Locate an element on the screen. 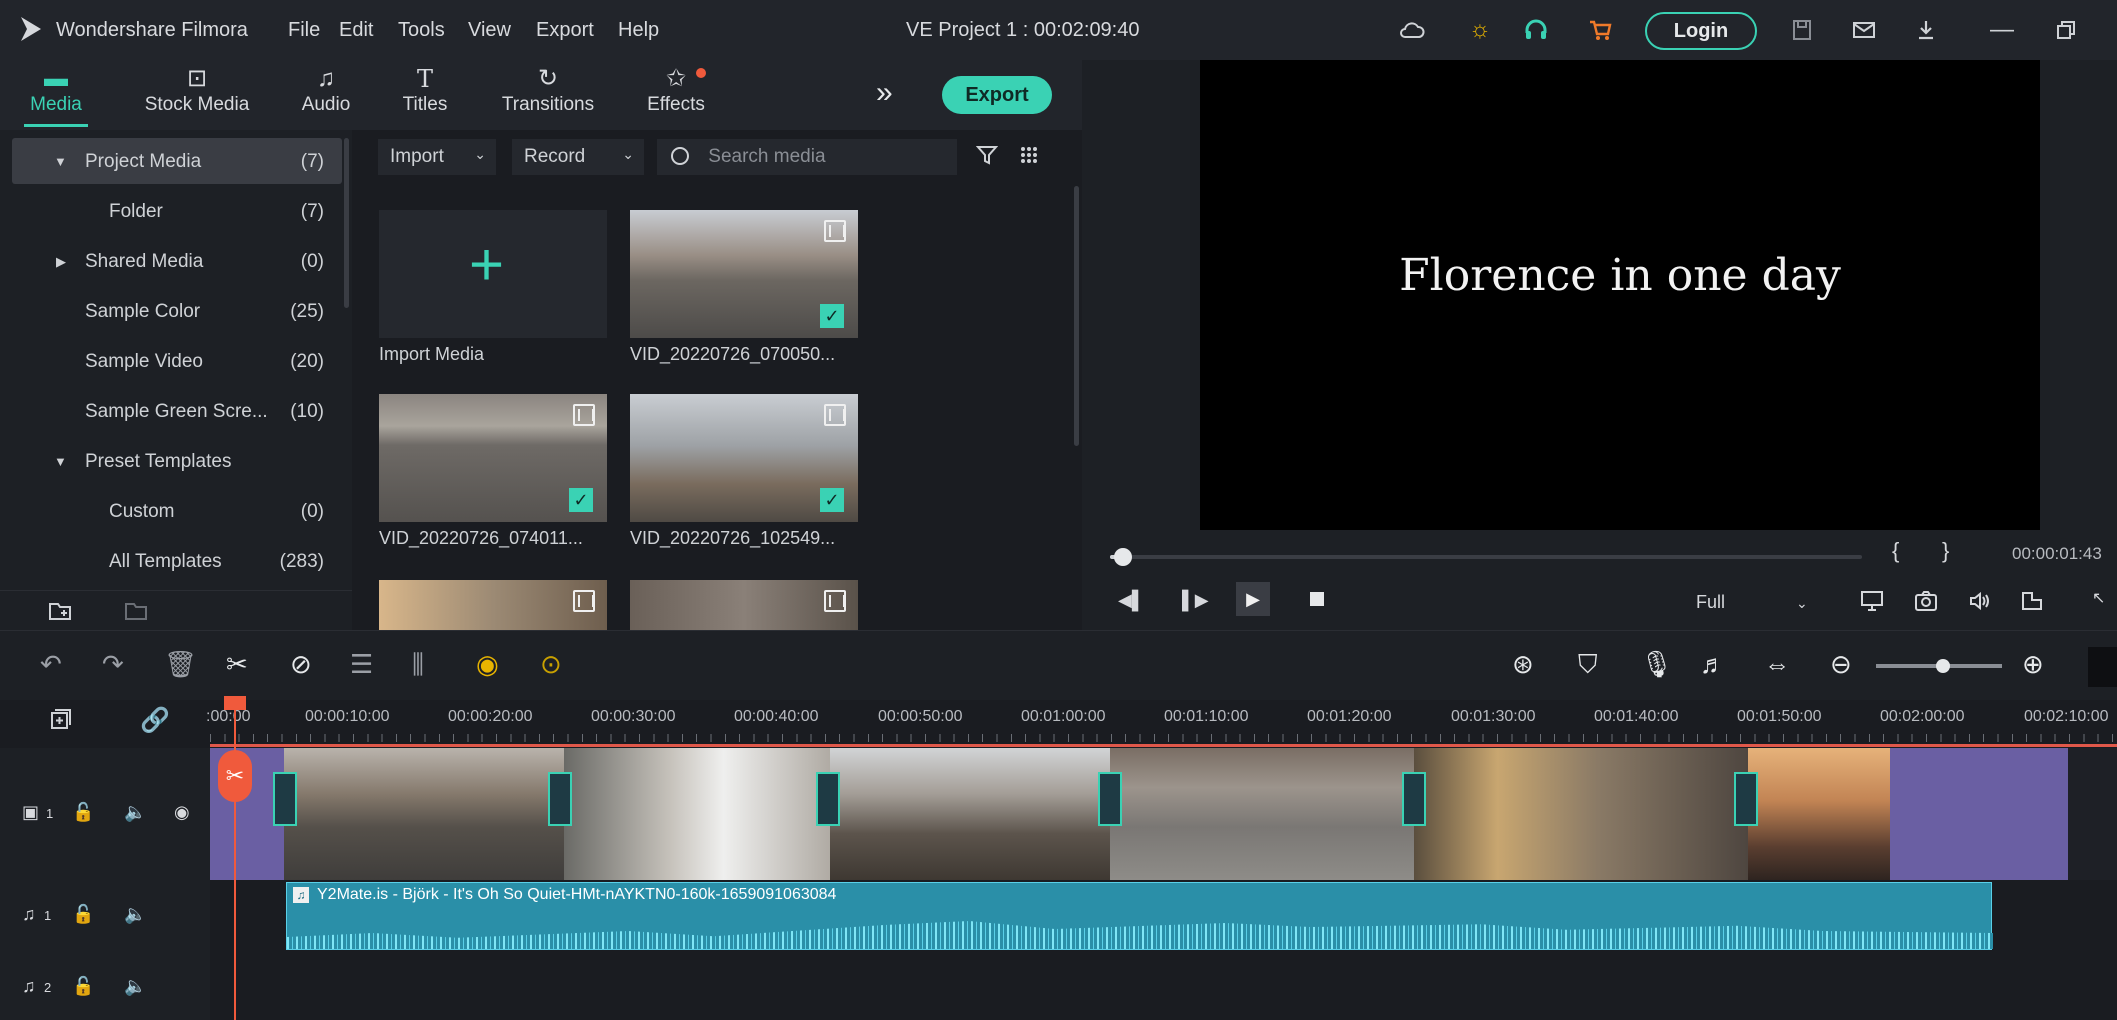 The width and height of the screenshot is (2117, 1020). media-scrollbar is located at coordinates (1076, 316).